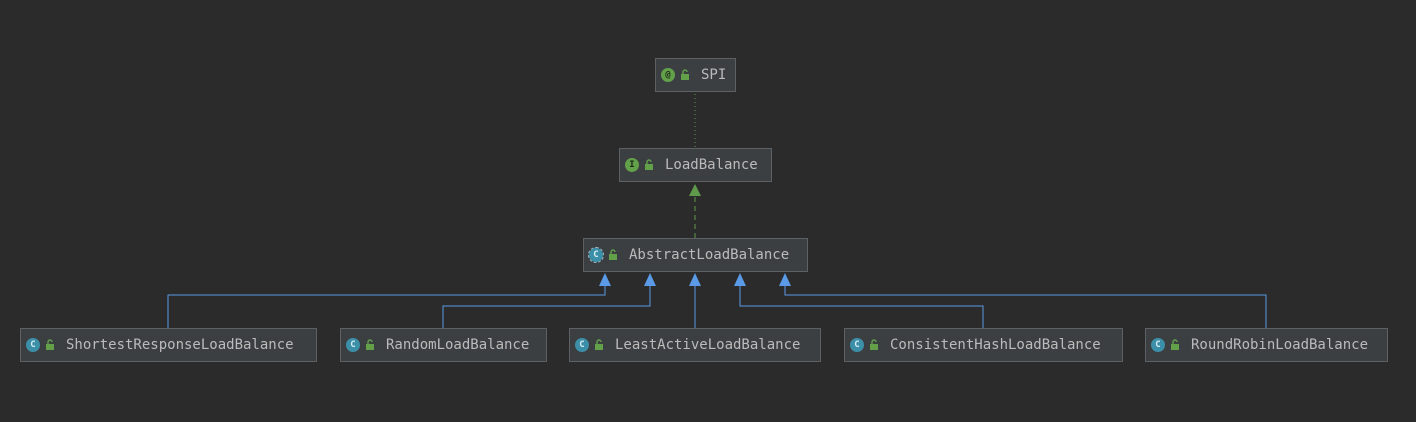 Image resolution: width=1416 pixels, height=422 pixels. I want to click on interface-icon: I, so click(632, 165).